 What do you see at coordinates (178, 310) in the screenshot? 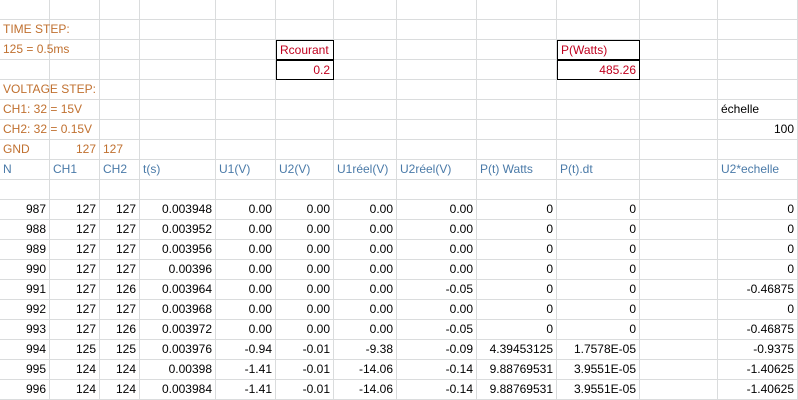
I see `table-cell: 0.003968` at bounding box center [178, 310].